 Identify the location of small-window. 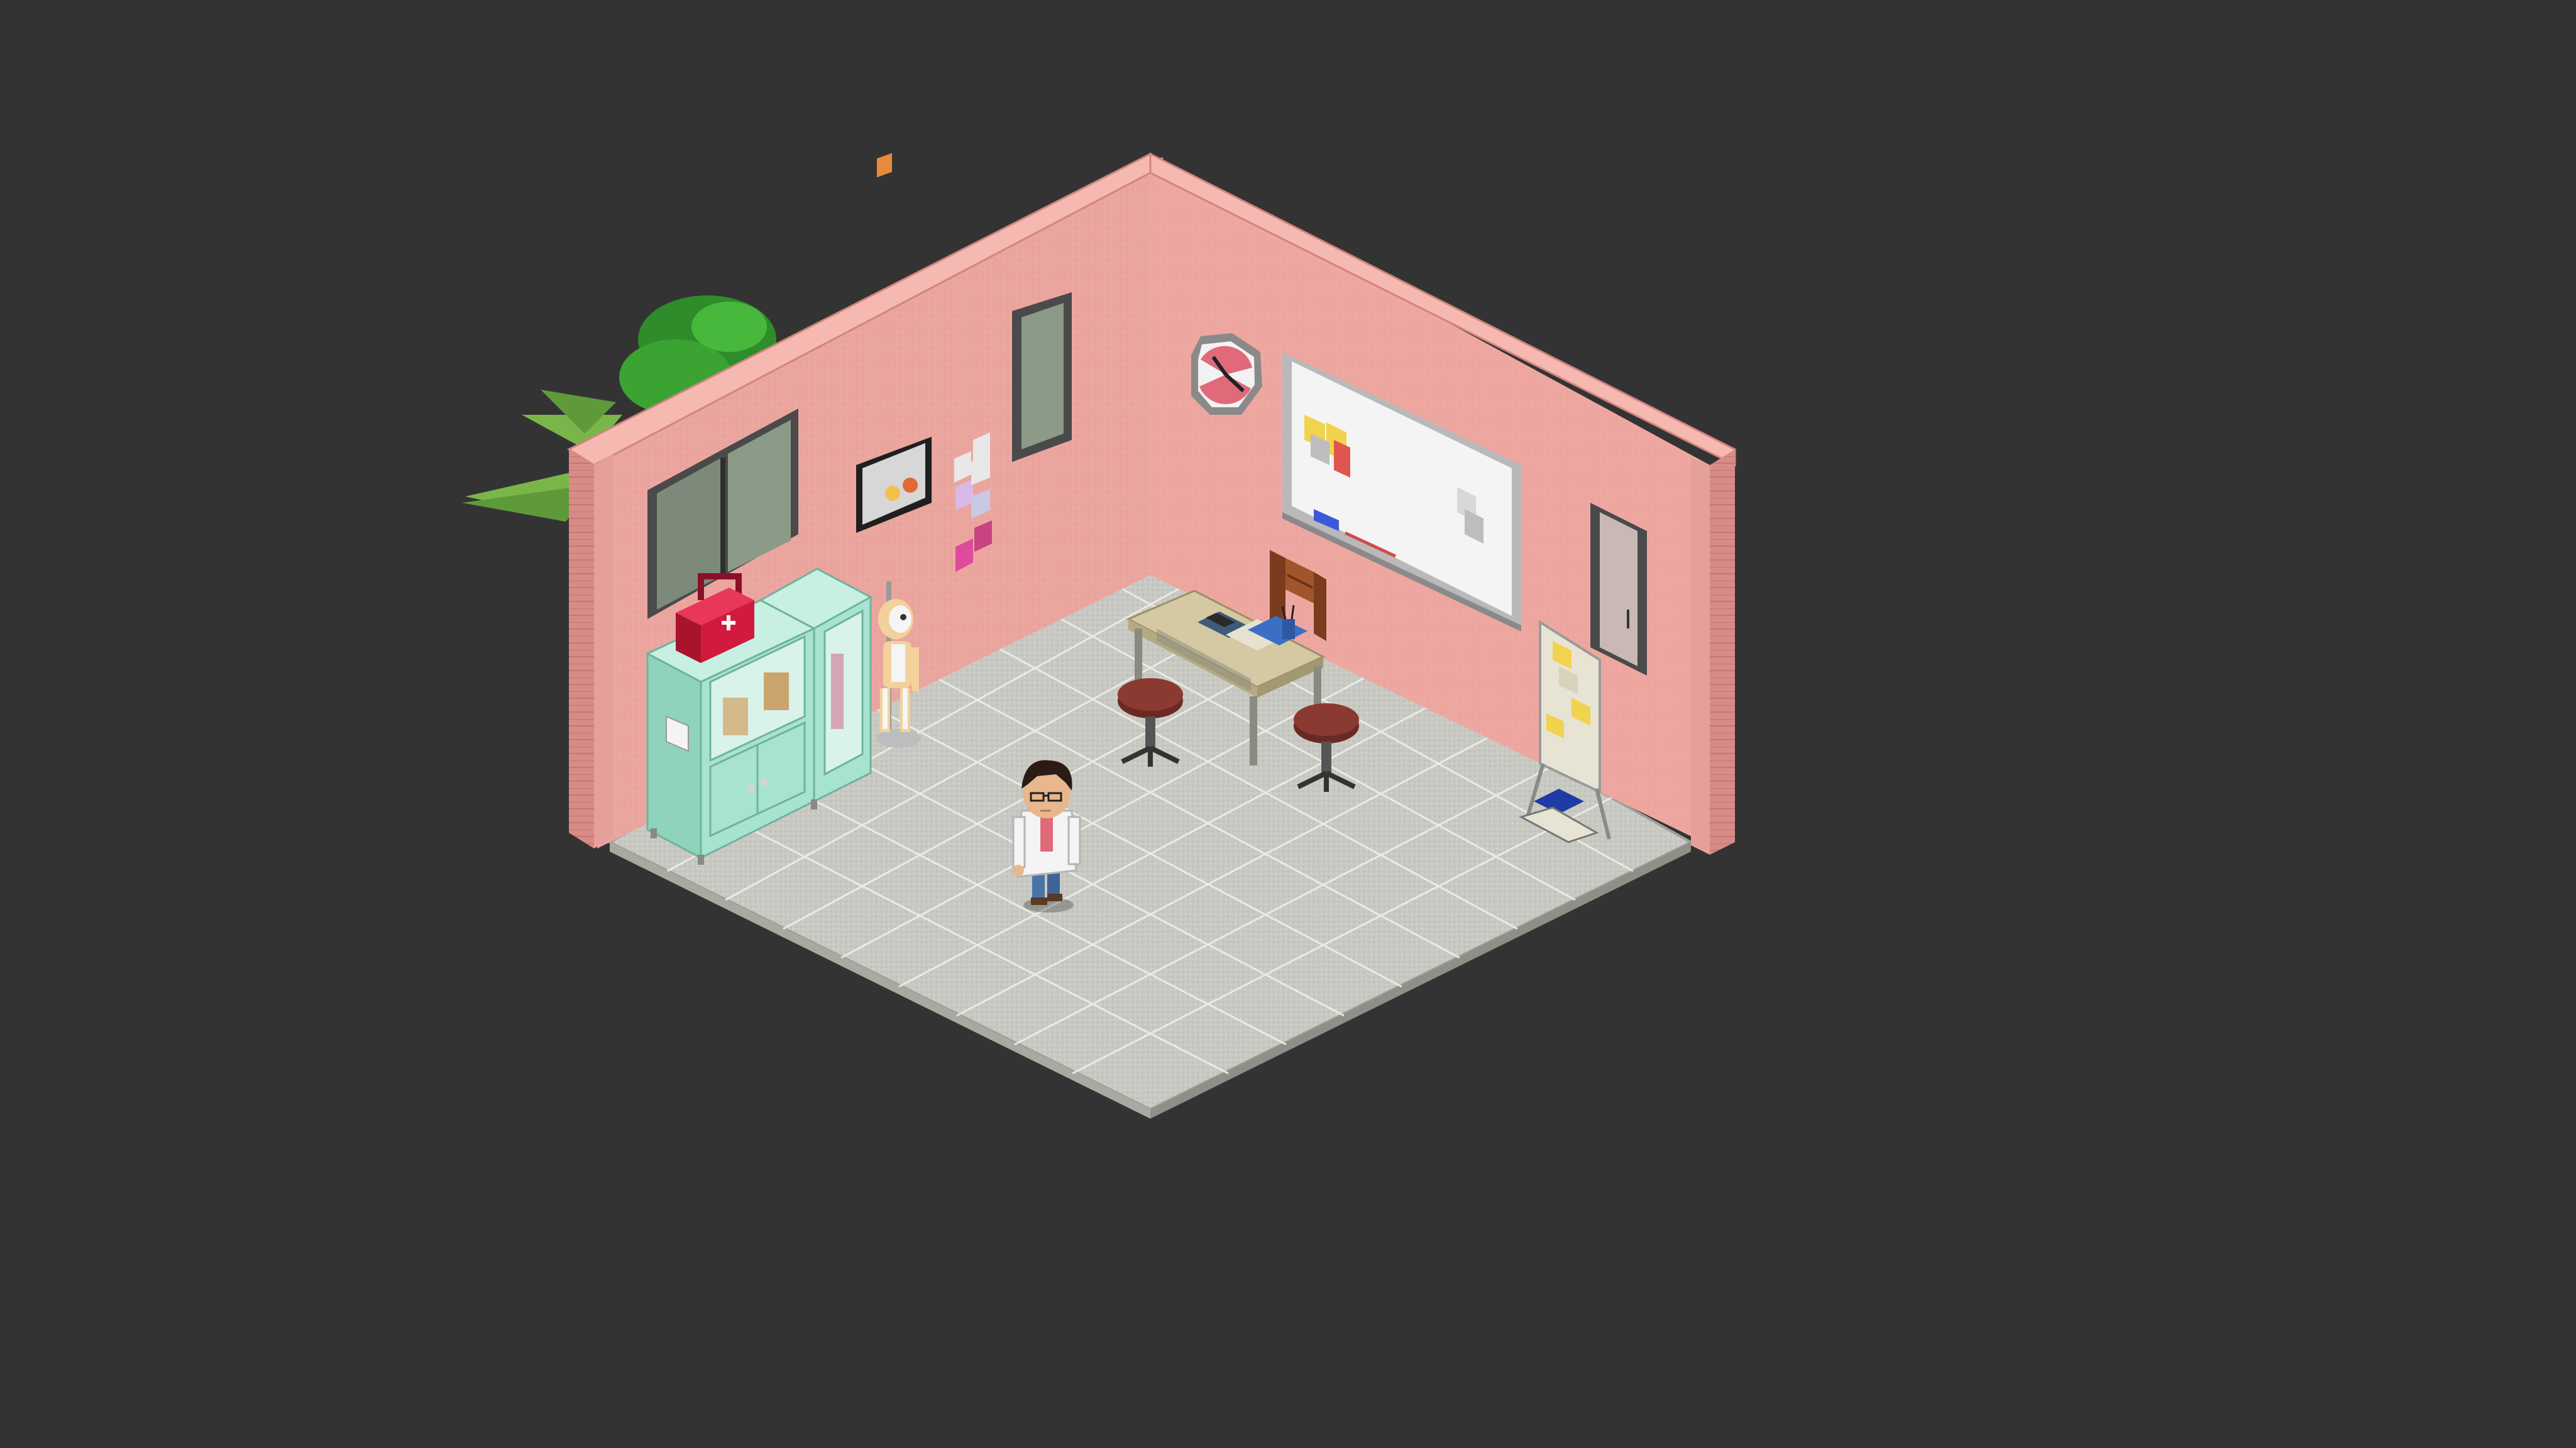
(1042, 377).